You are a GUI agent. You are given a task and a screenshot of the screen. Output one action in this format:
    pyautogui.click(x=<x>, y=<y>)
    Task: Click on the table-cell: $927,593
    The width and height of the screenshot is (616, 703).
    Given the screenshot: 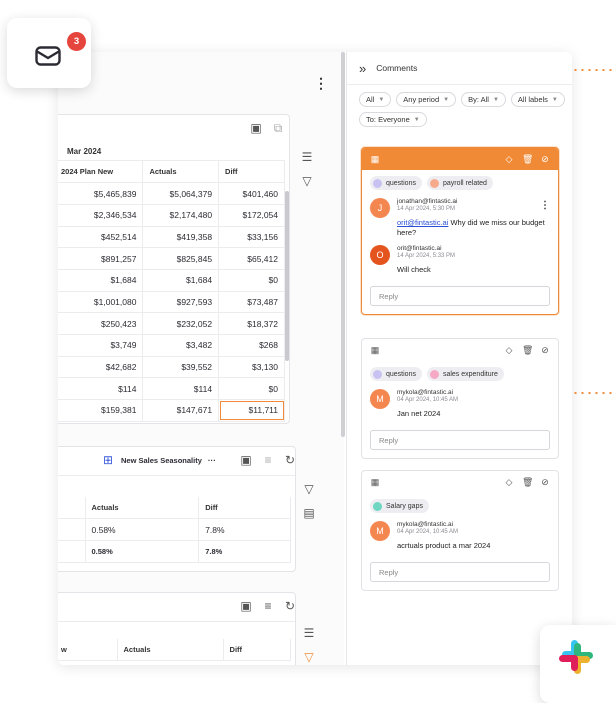 What is the action you would take?
    pyautogui.click(x=181, y=302)
    